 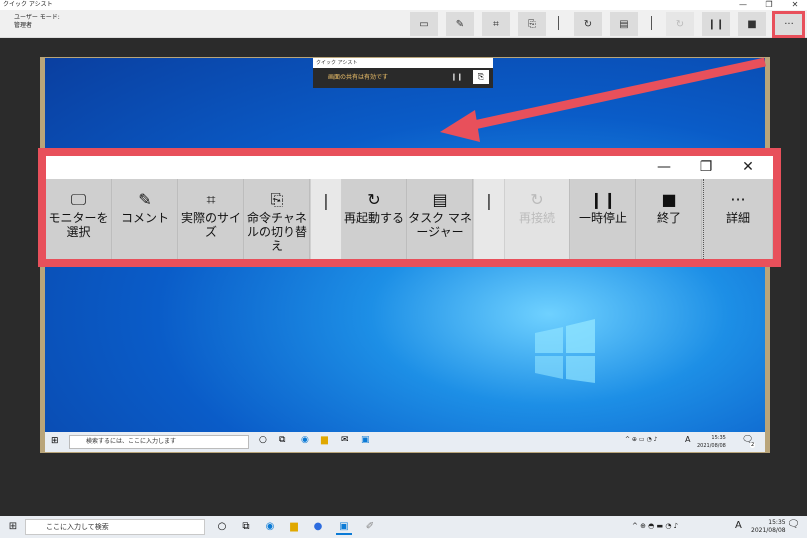 What do you see at coordinates (641, 439) in the screenshot?
I see `tray-icons: ^ ⊕ ▭ ◔ ♪` at bounding box center [641, 439].